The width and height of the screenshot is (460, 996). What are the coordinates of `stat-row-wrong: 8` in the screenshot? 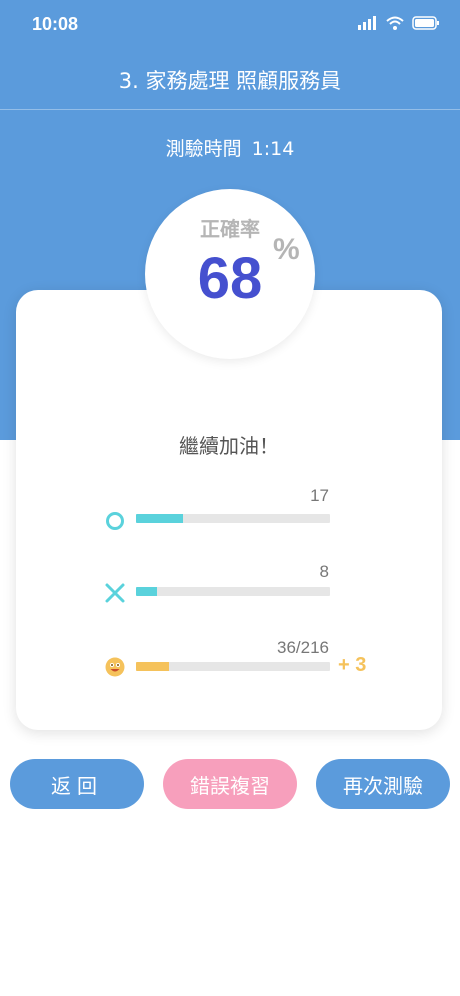 It's located at (229, 592).